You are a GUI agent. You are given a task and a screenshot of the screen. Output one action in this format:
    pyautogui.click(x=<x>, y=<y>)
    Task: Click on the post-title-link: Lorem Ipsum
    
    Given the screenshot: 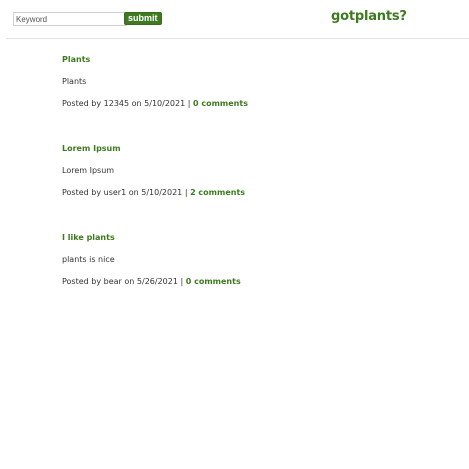 What is the action you would take?
    pyautogui.click(x=91, y=149)
    